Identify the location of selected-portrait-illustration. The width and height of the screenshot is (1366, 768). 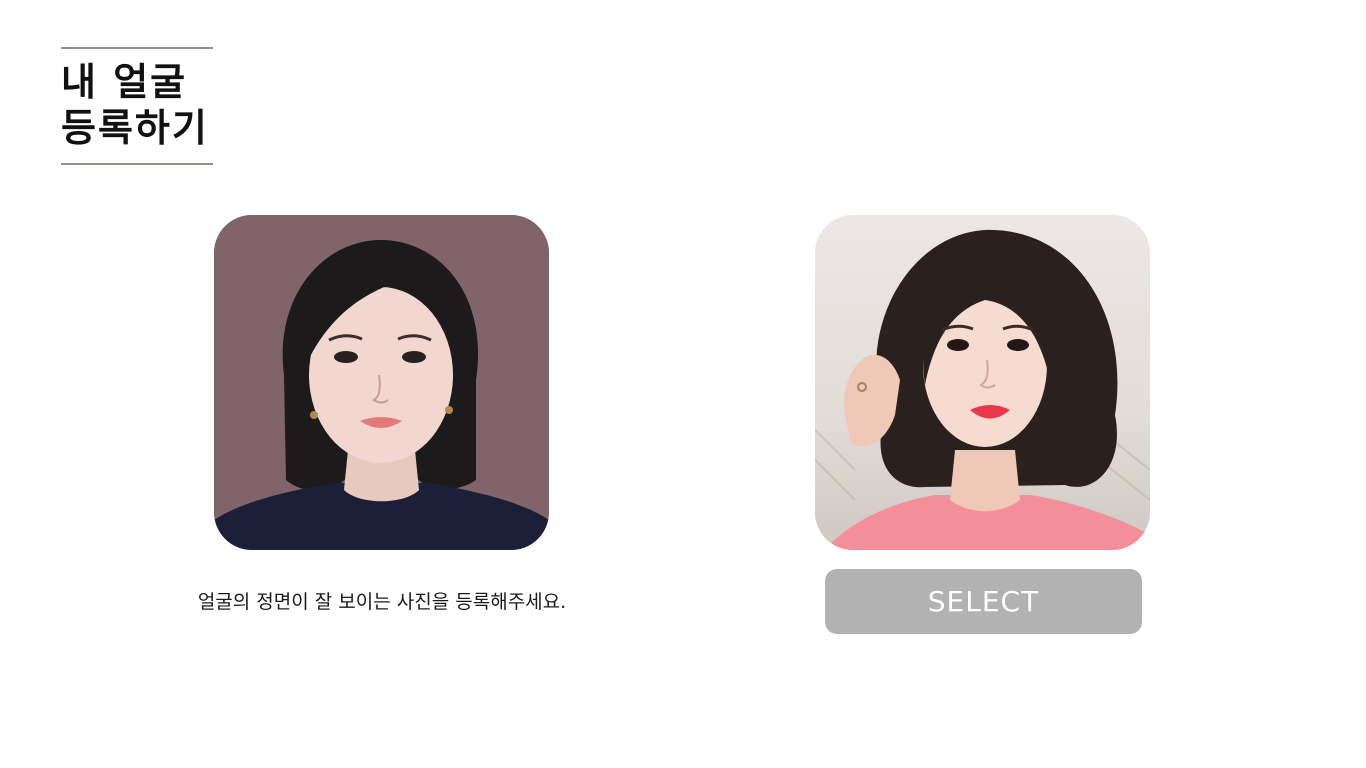
(982, 382).